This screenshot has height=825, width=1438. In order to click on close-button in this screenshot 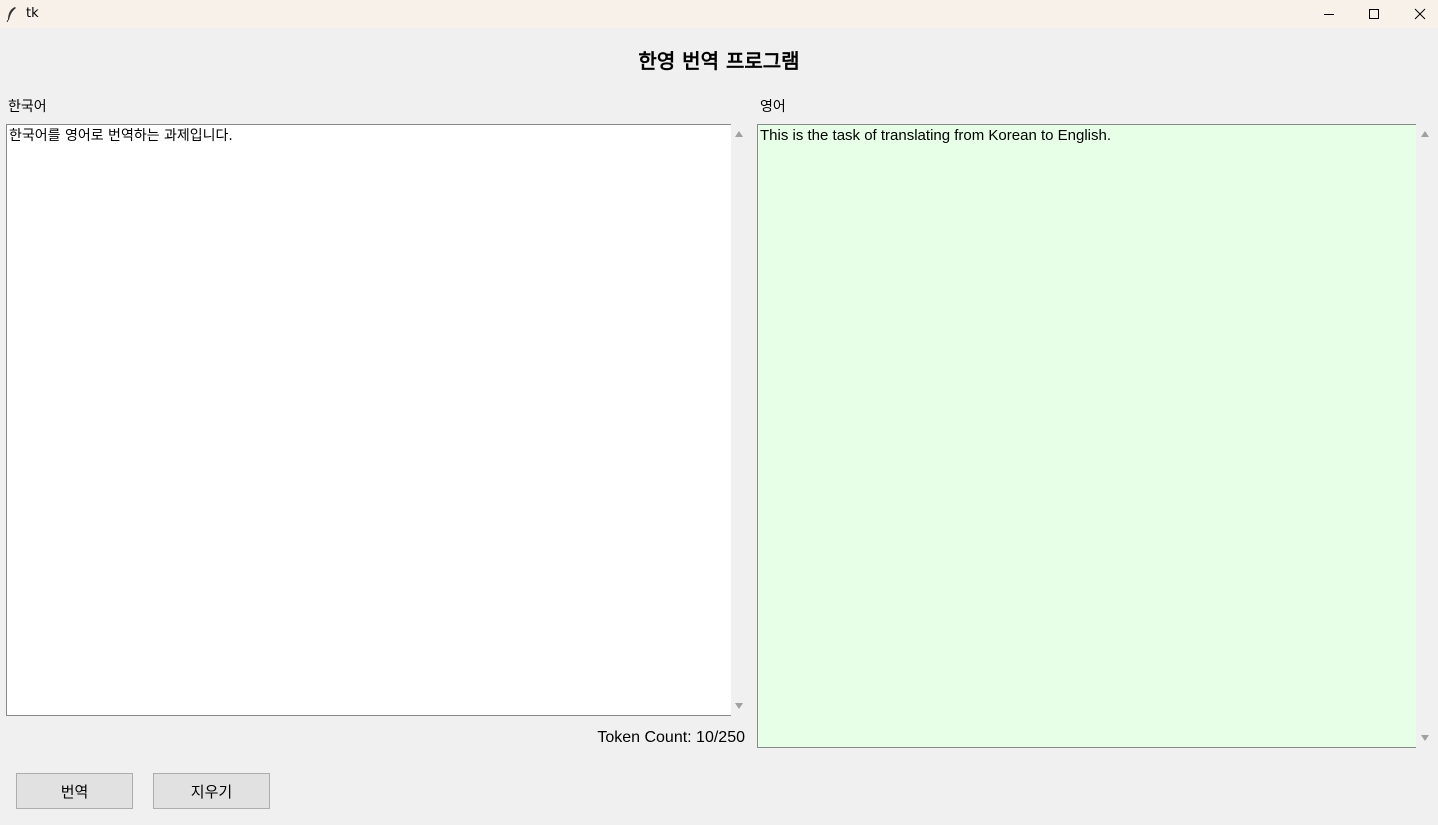, I will do `click(1417, 14)`.